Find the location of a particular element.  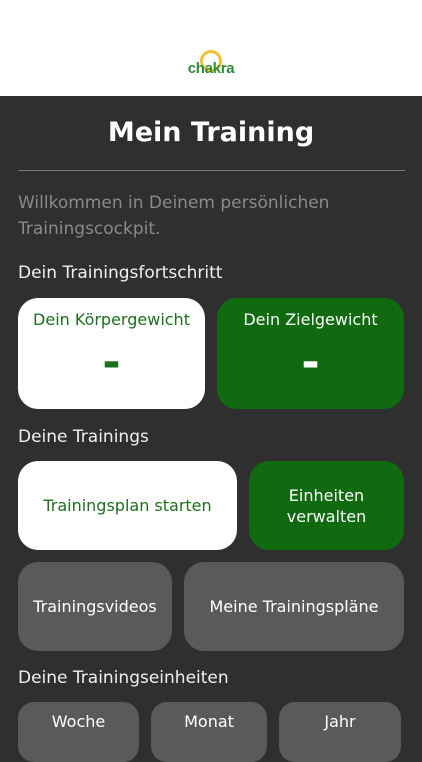

target-weight-card: Dein Zielgewicht - is located at coordinates (310, 353).